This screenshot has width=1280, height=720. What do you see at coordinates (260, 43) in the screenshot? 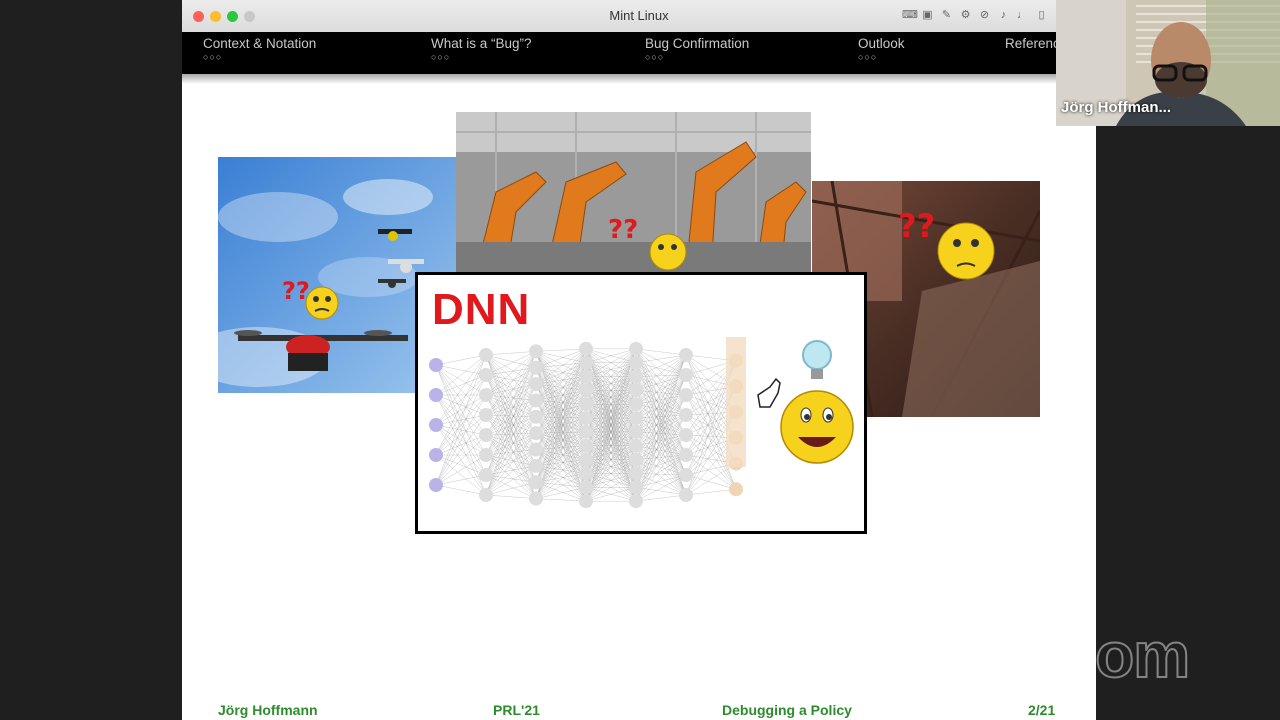
I see `nav-label: Context & Notation` at bounding box center [260, 43].